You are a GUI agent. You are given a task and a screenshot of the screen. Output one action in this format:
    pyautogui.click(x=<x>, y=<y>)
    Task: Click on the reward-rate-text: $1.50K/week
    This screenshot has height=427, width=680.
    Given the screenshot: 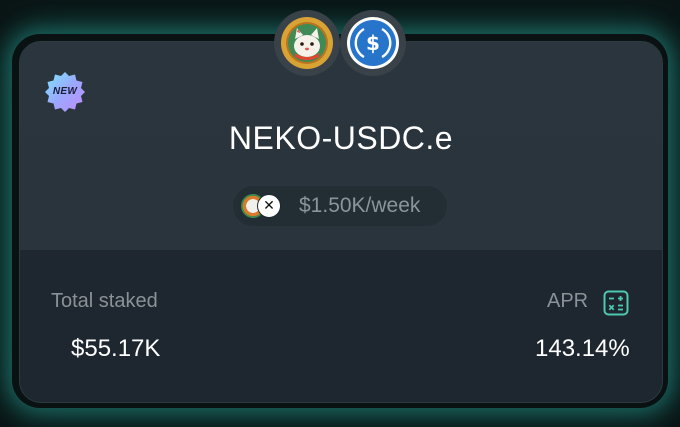 What is the action you would take?
    pyautogui.click(x=360, y=205)
    